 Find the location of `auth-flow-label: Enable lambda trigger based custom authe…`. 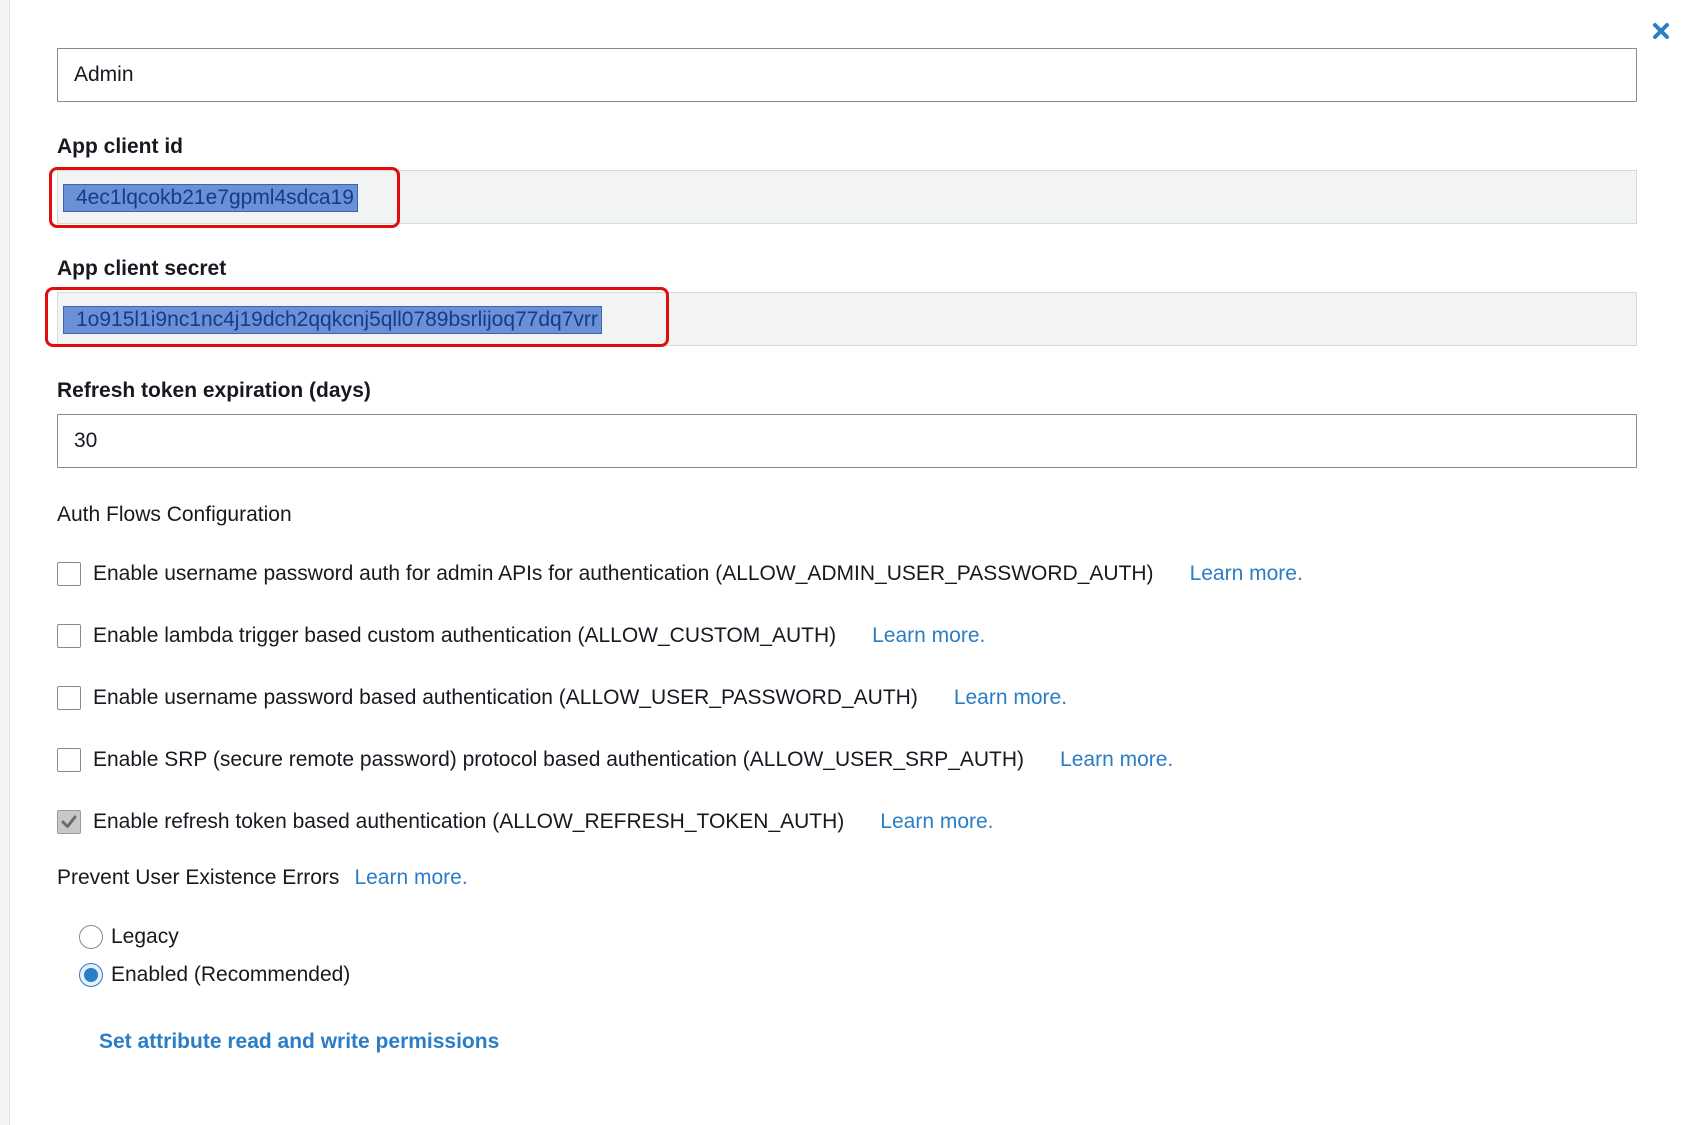

auth-flow-label: Enable lambda trigger based custom authe… is located at coordinates (465, 635).